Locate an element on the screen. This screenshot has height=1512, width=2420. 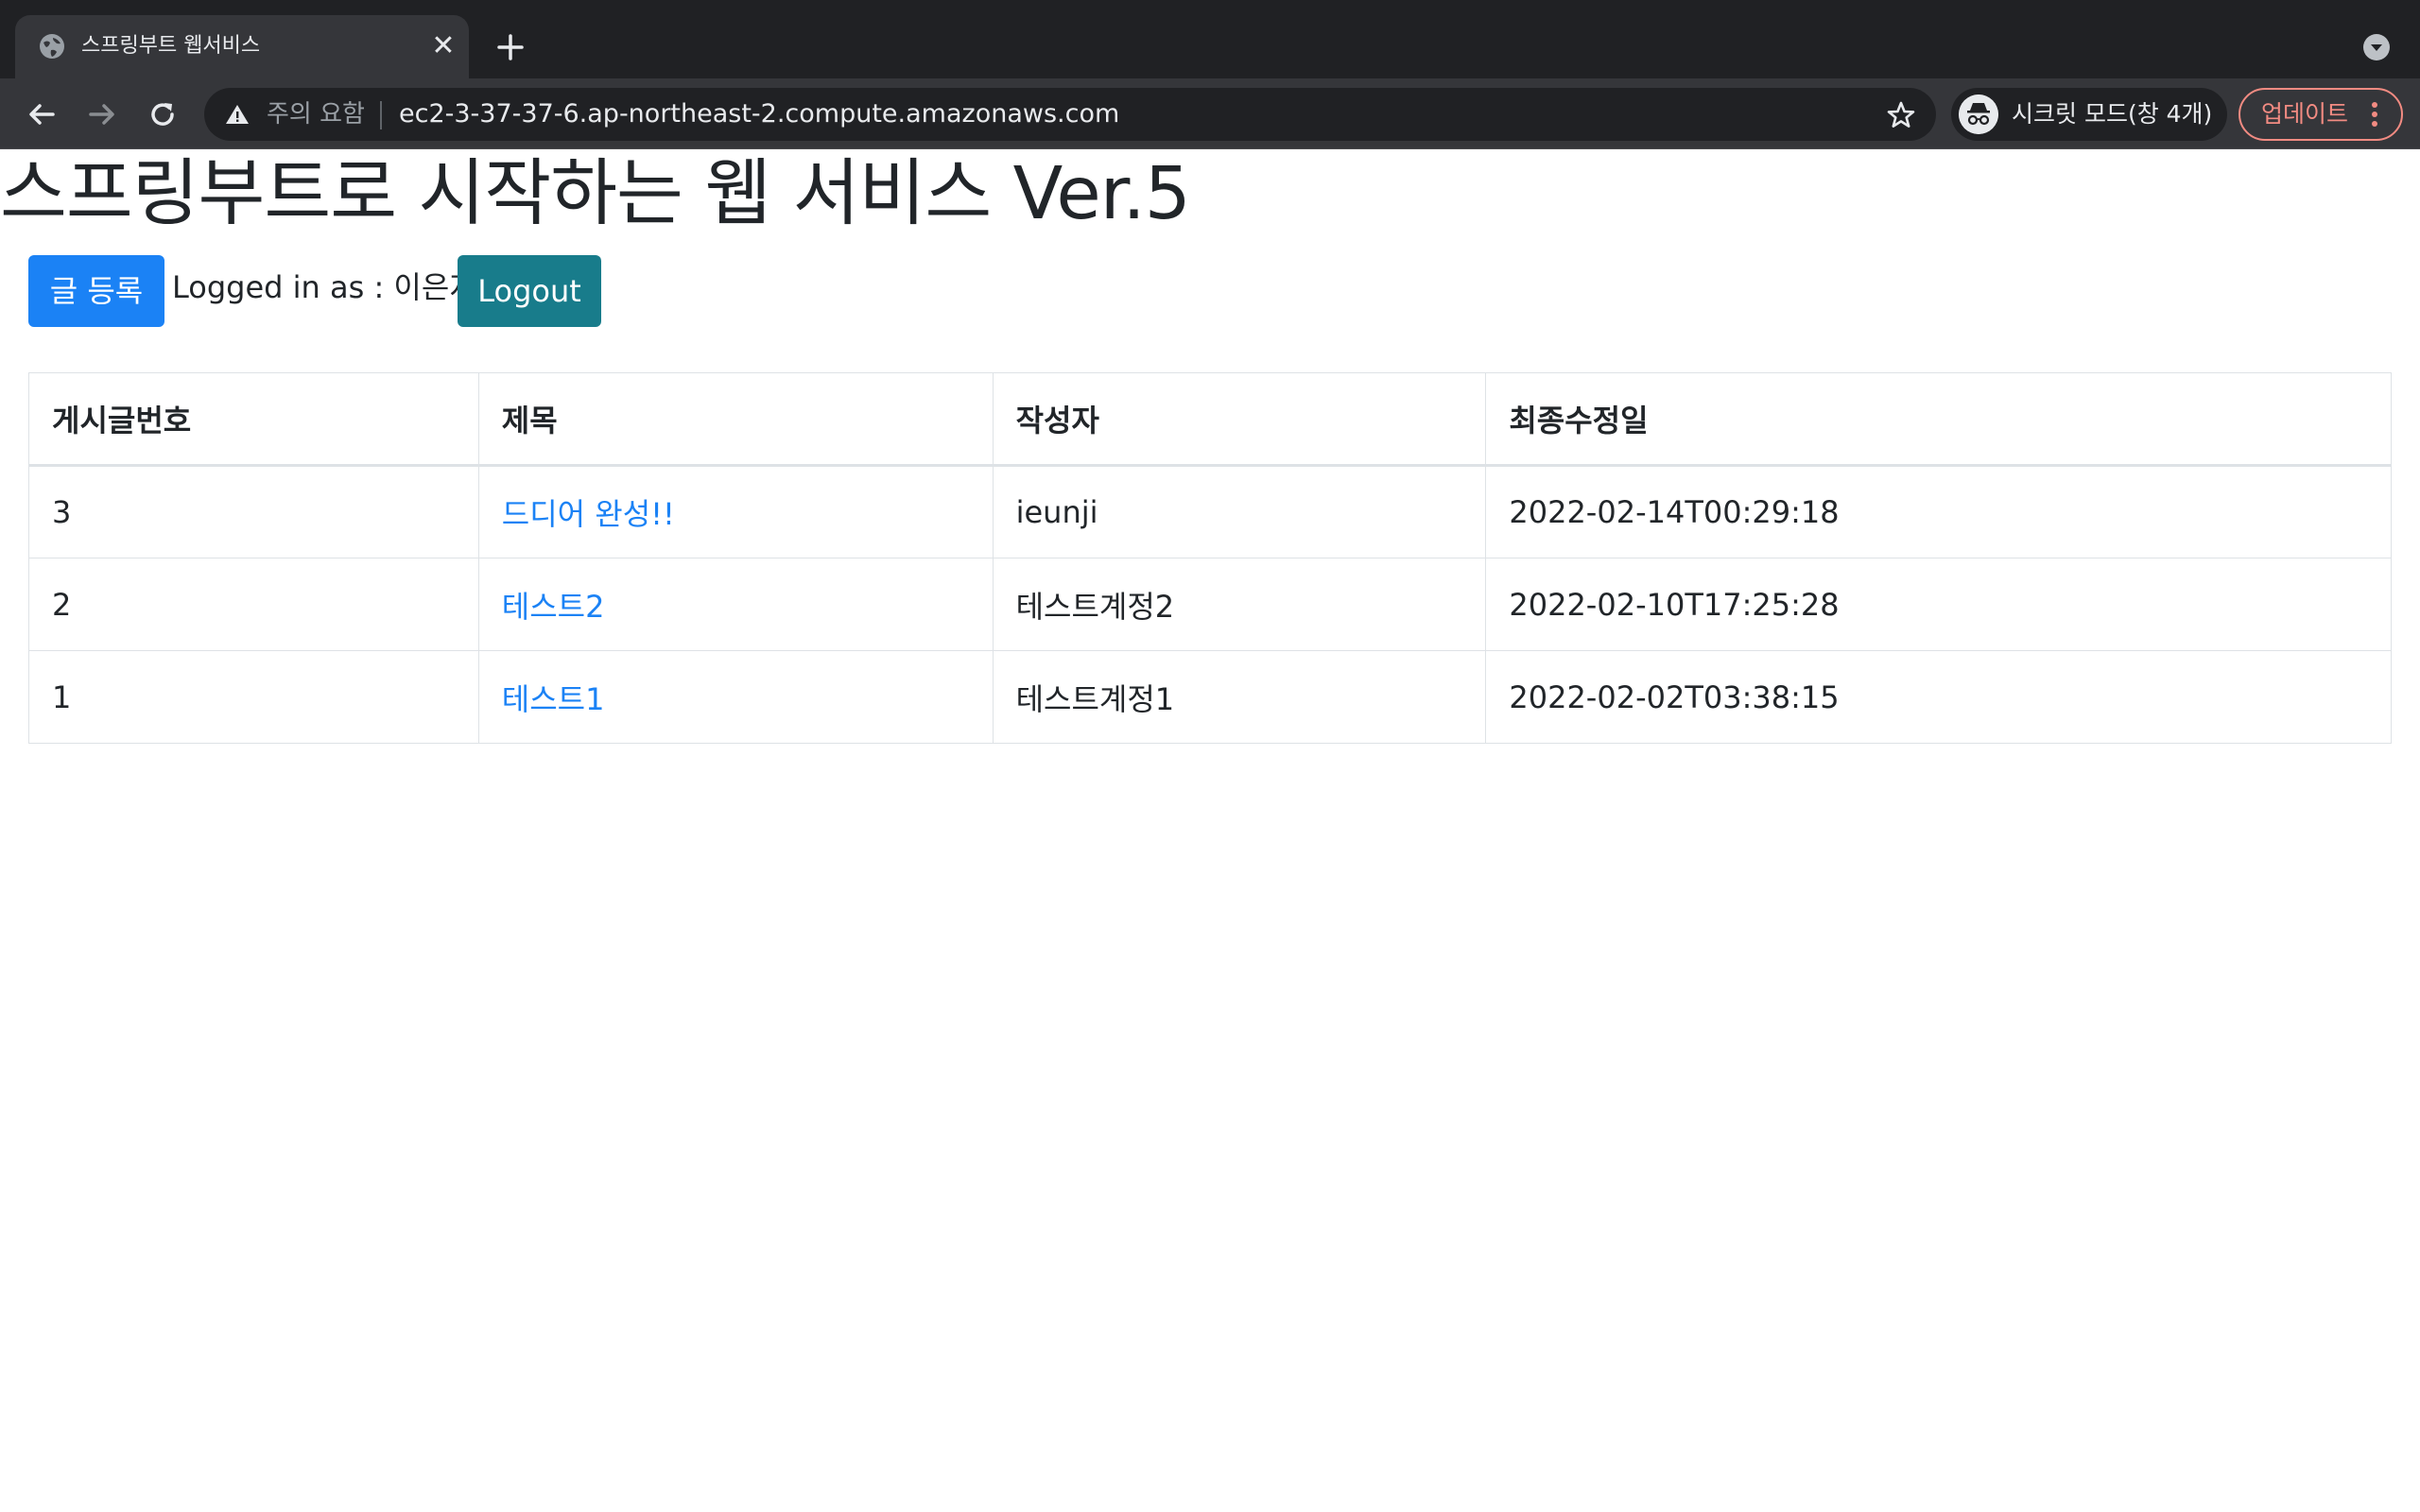
header-modified-date: 최종수정일 is located at coordinates (1938, 419).